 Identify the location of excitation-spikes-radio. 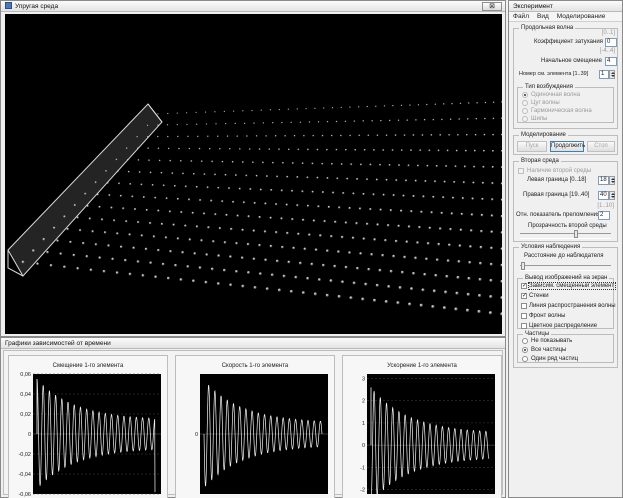
(525, 119).